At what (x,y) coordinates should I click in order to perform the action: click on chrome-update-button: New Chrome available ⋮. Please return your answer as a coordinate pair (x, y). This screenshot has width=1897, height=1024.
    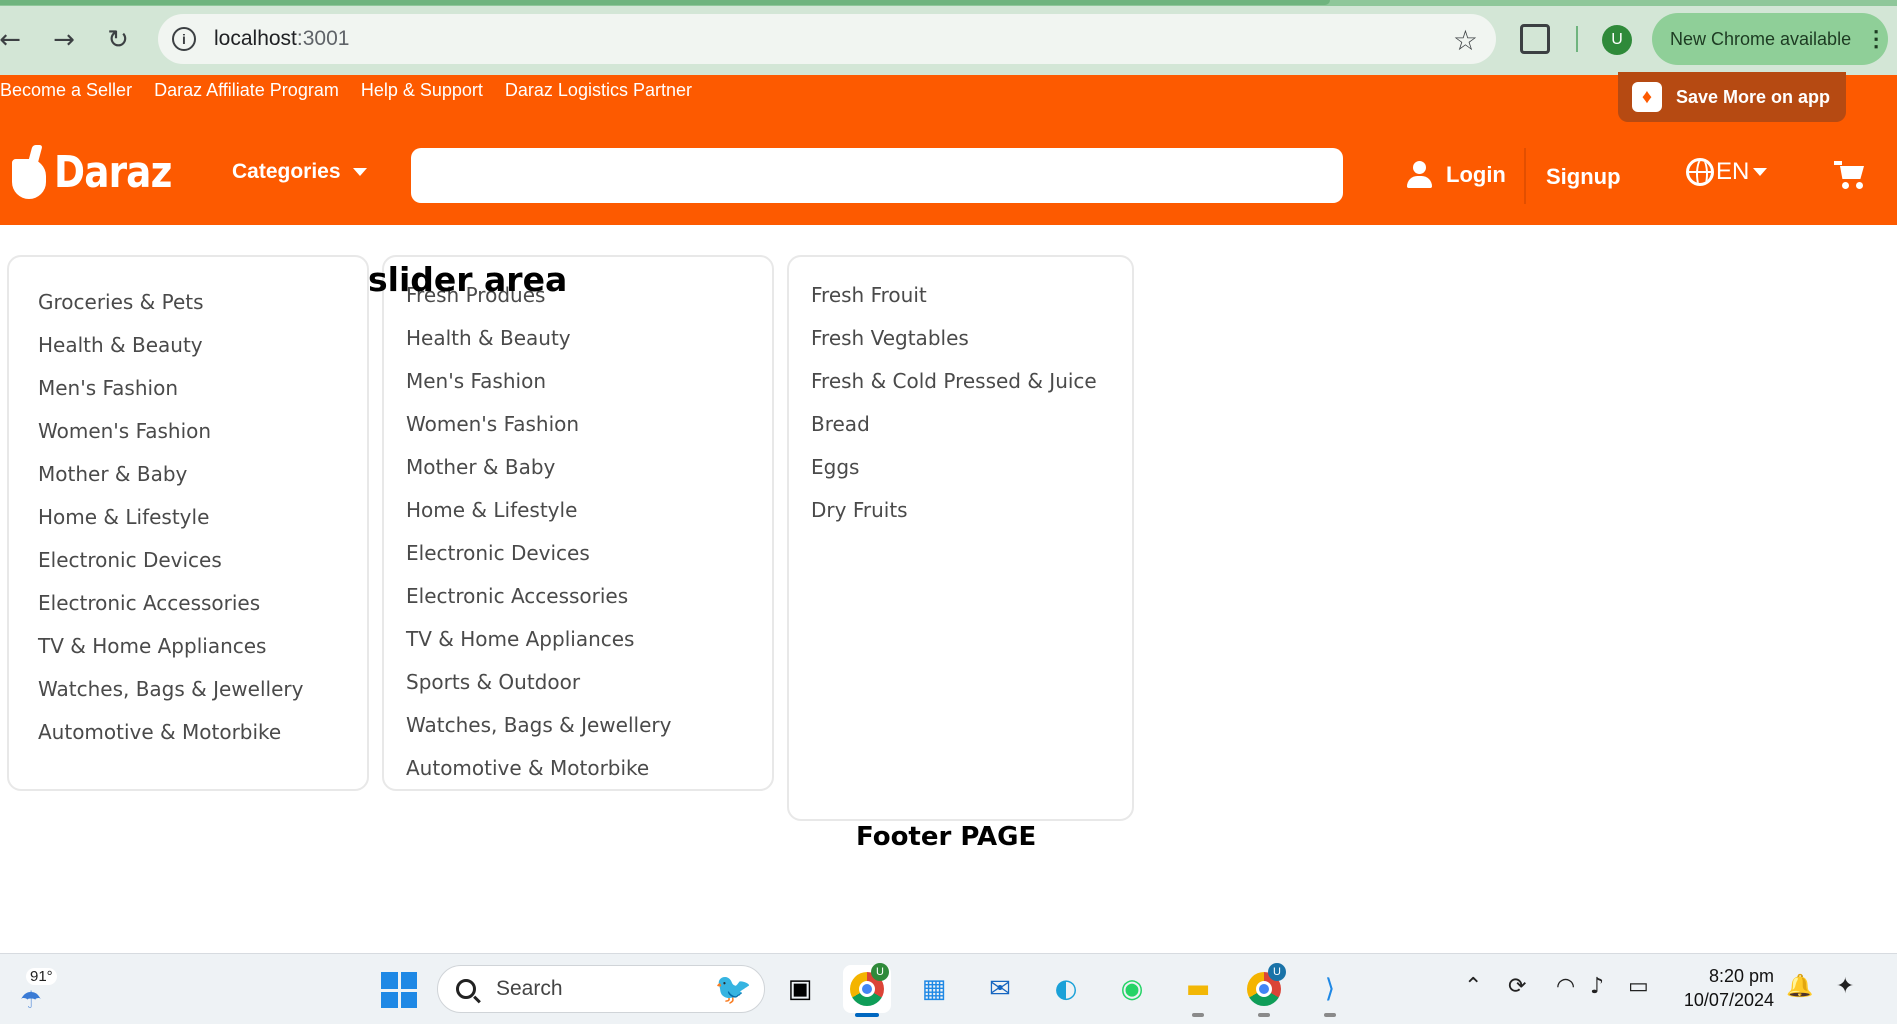
    Looking at the image, I should click on (1770, 39).